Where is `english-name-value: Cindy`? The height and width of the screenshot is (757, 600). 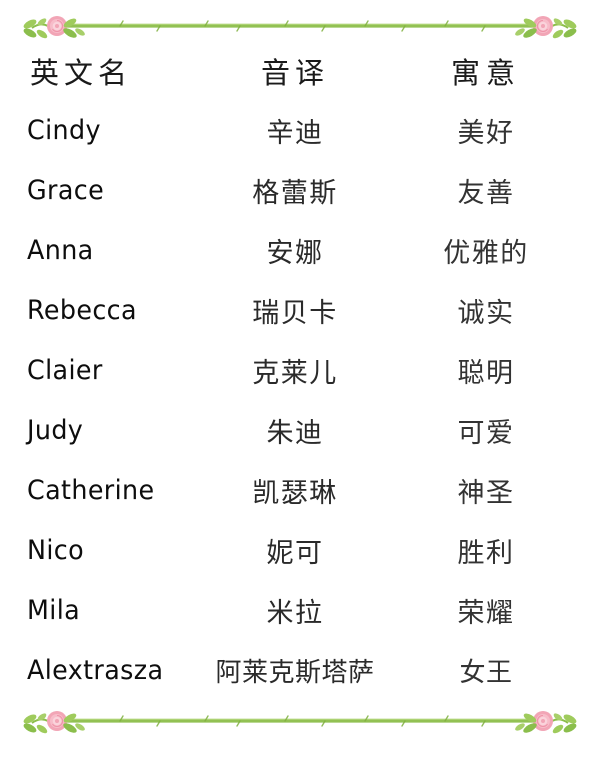 english-name-value: Cindy is located at coordinates (64, 130).